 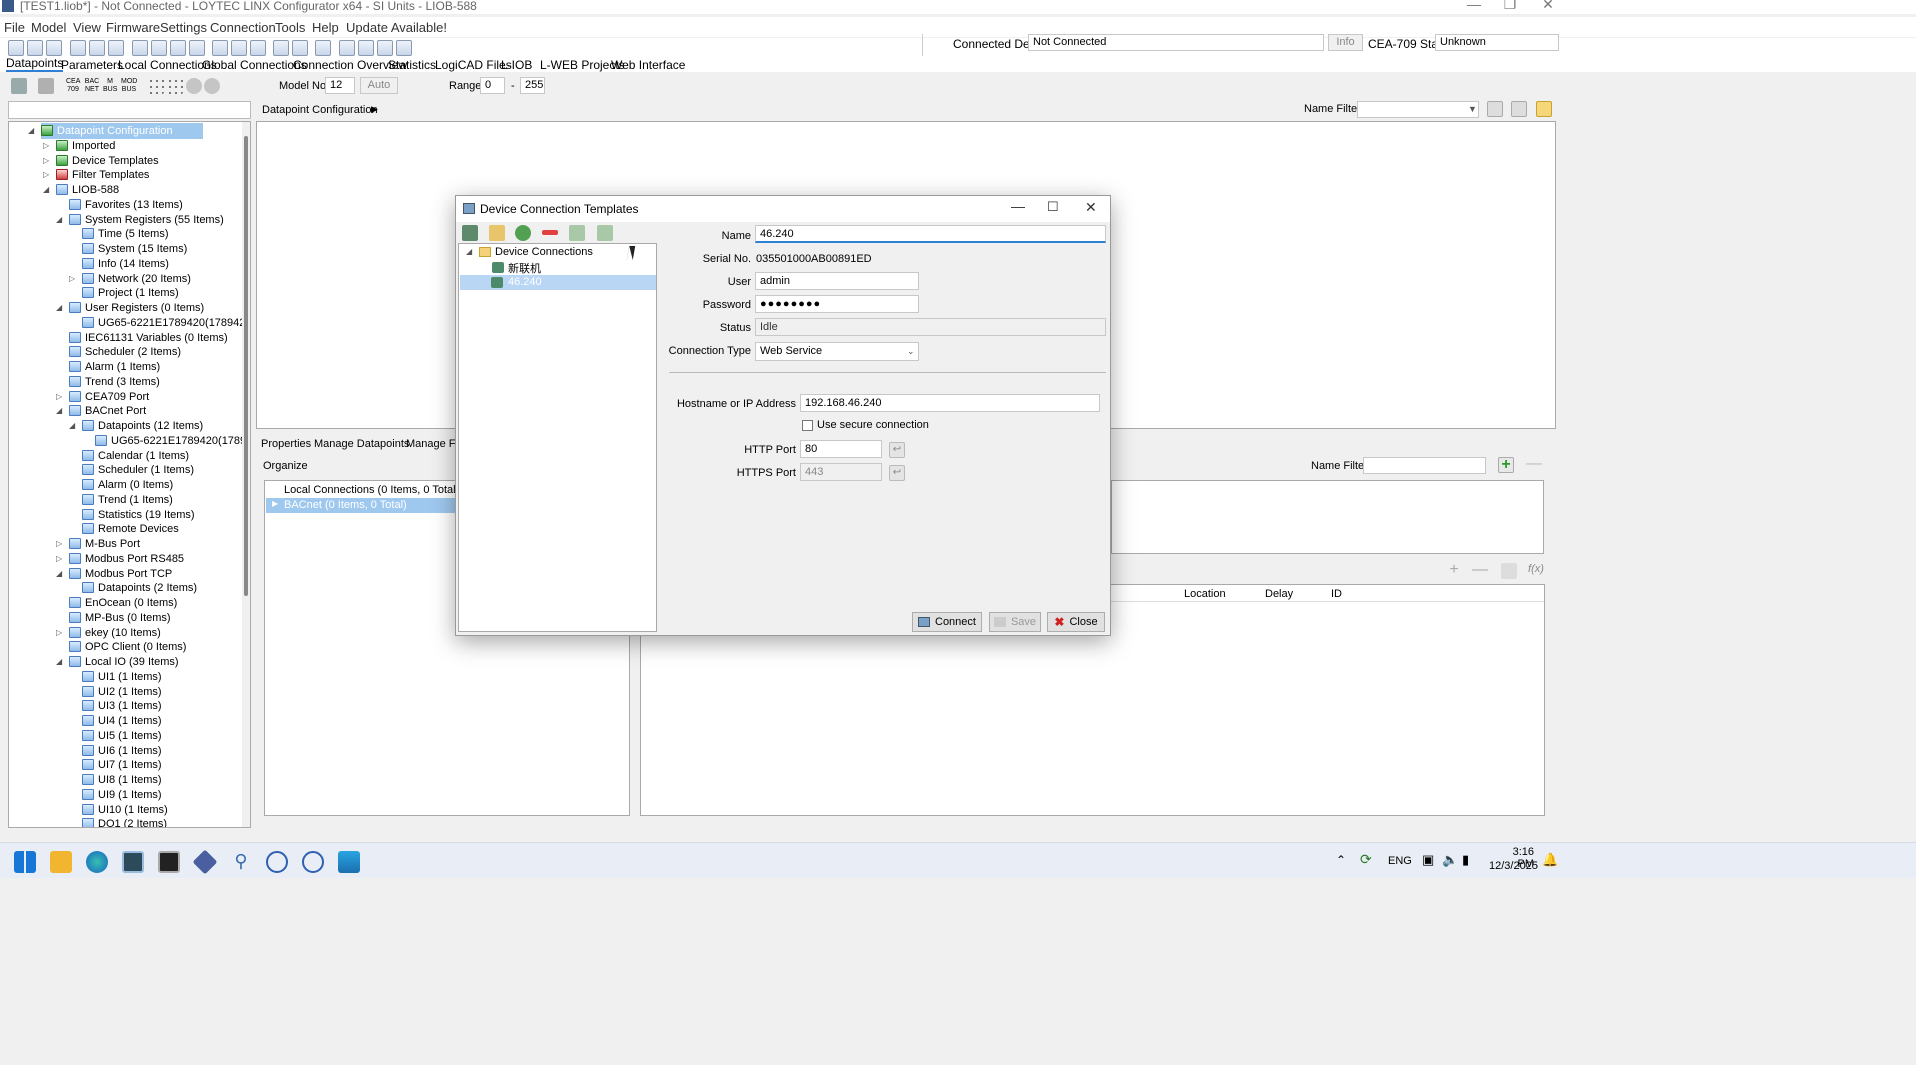 What do you see at coordinates (79, 146) in the screenshot?
I see `tree-item: ▷ Imported` at bounding box center [79, 146].